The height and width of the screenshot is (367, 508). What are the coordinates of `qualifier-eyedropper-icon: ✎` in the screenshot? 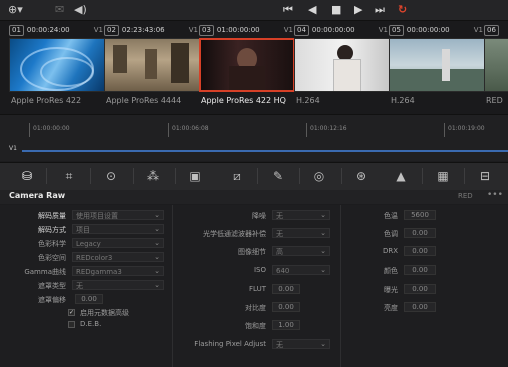 It's located at (278, 176).